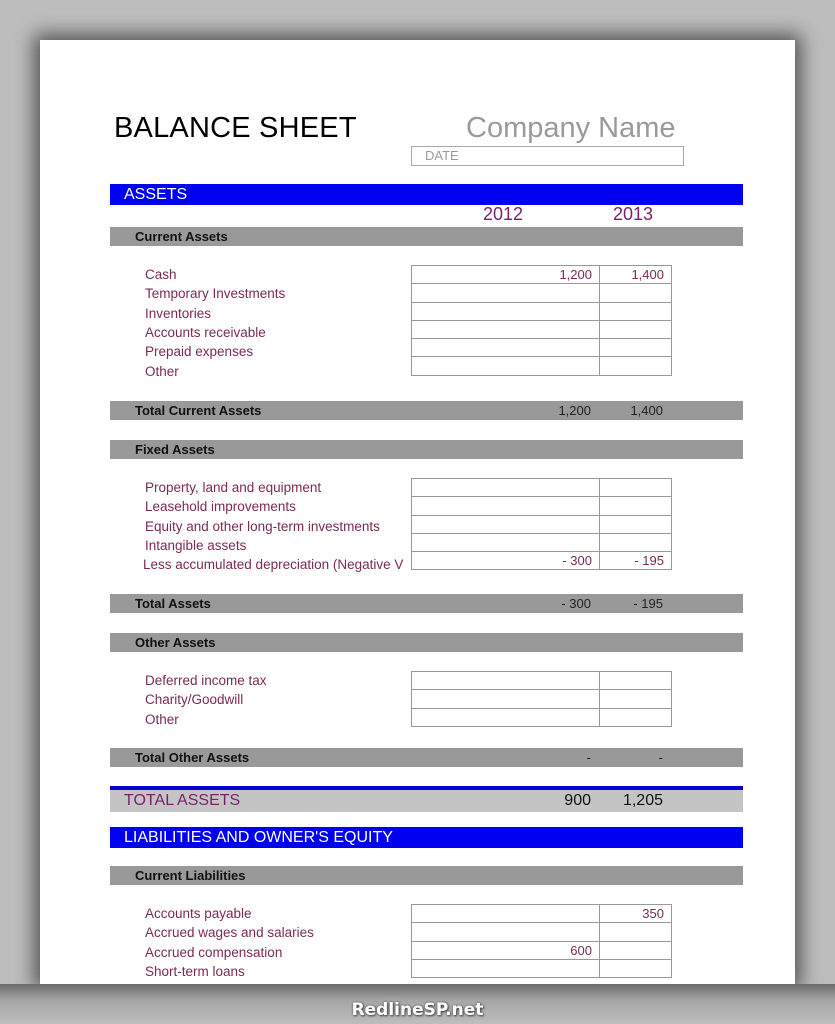 The width and height of the screenshot is (835, 1024). What do you see at coordinates (192, 757) in the screenshot?
I see `total-label: Total Other Assets` at bounding box center [192, 757].